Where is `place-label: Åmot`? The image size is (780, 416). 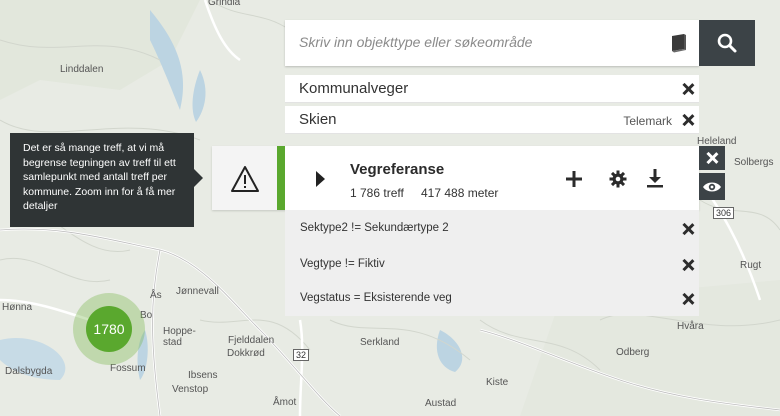 place-label: Åmot is located at coordinates (285, 402).